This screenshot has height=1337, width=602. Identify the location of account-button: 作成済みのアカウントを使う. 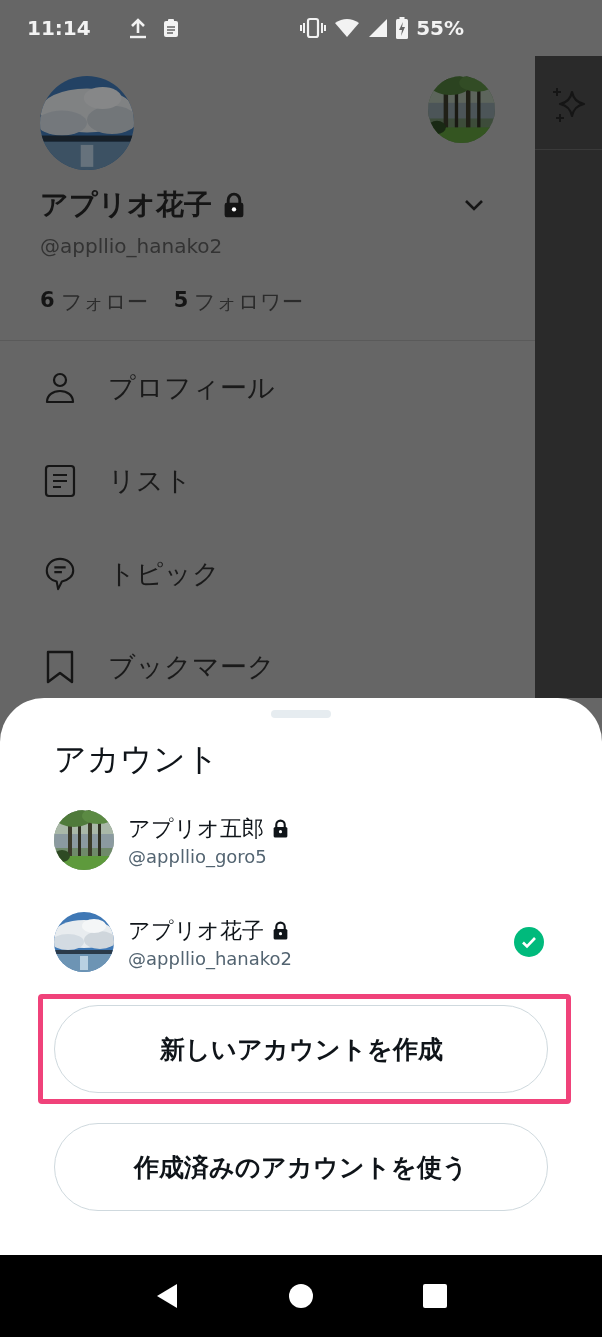
(301, 1167).